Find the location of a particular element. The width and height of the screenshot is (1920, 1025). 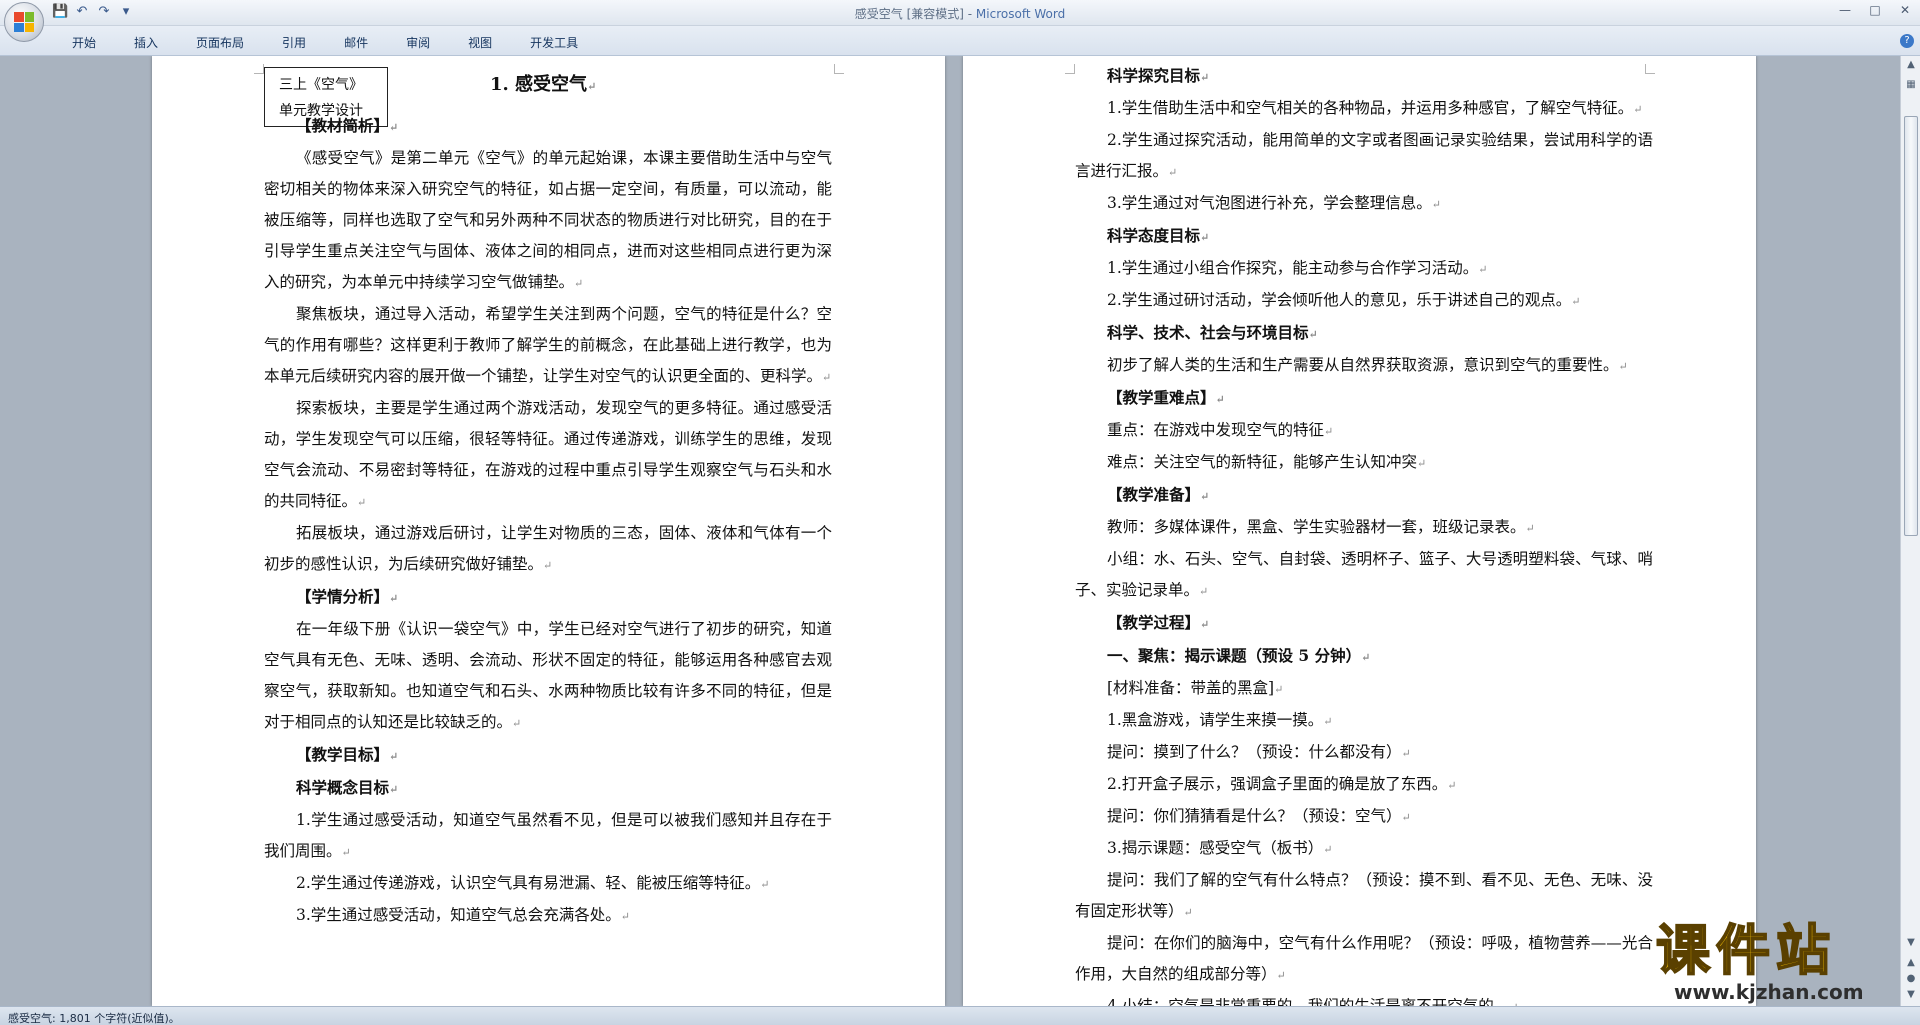

section-heading: 科学探究目标↵ is located at coordinates (1158, 75).